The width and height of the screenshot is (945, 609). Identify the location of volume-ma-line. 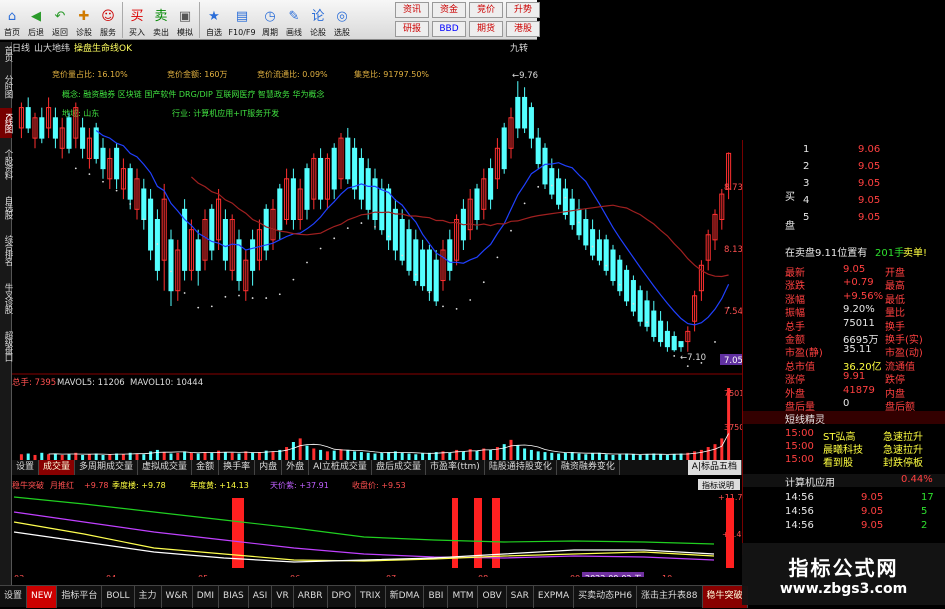
(388, 444).